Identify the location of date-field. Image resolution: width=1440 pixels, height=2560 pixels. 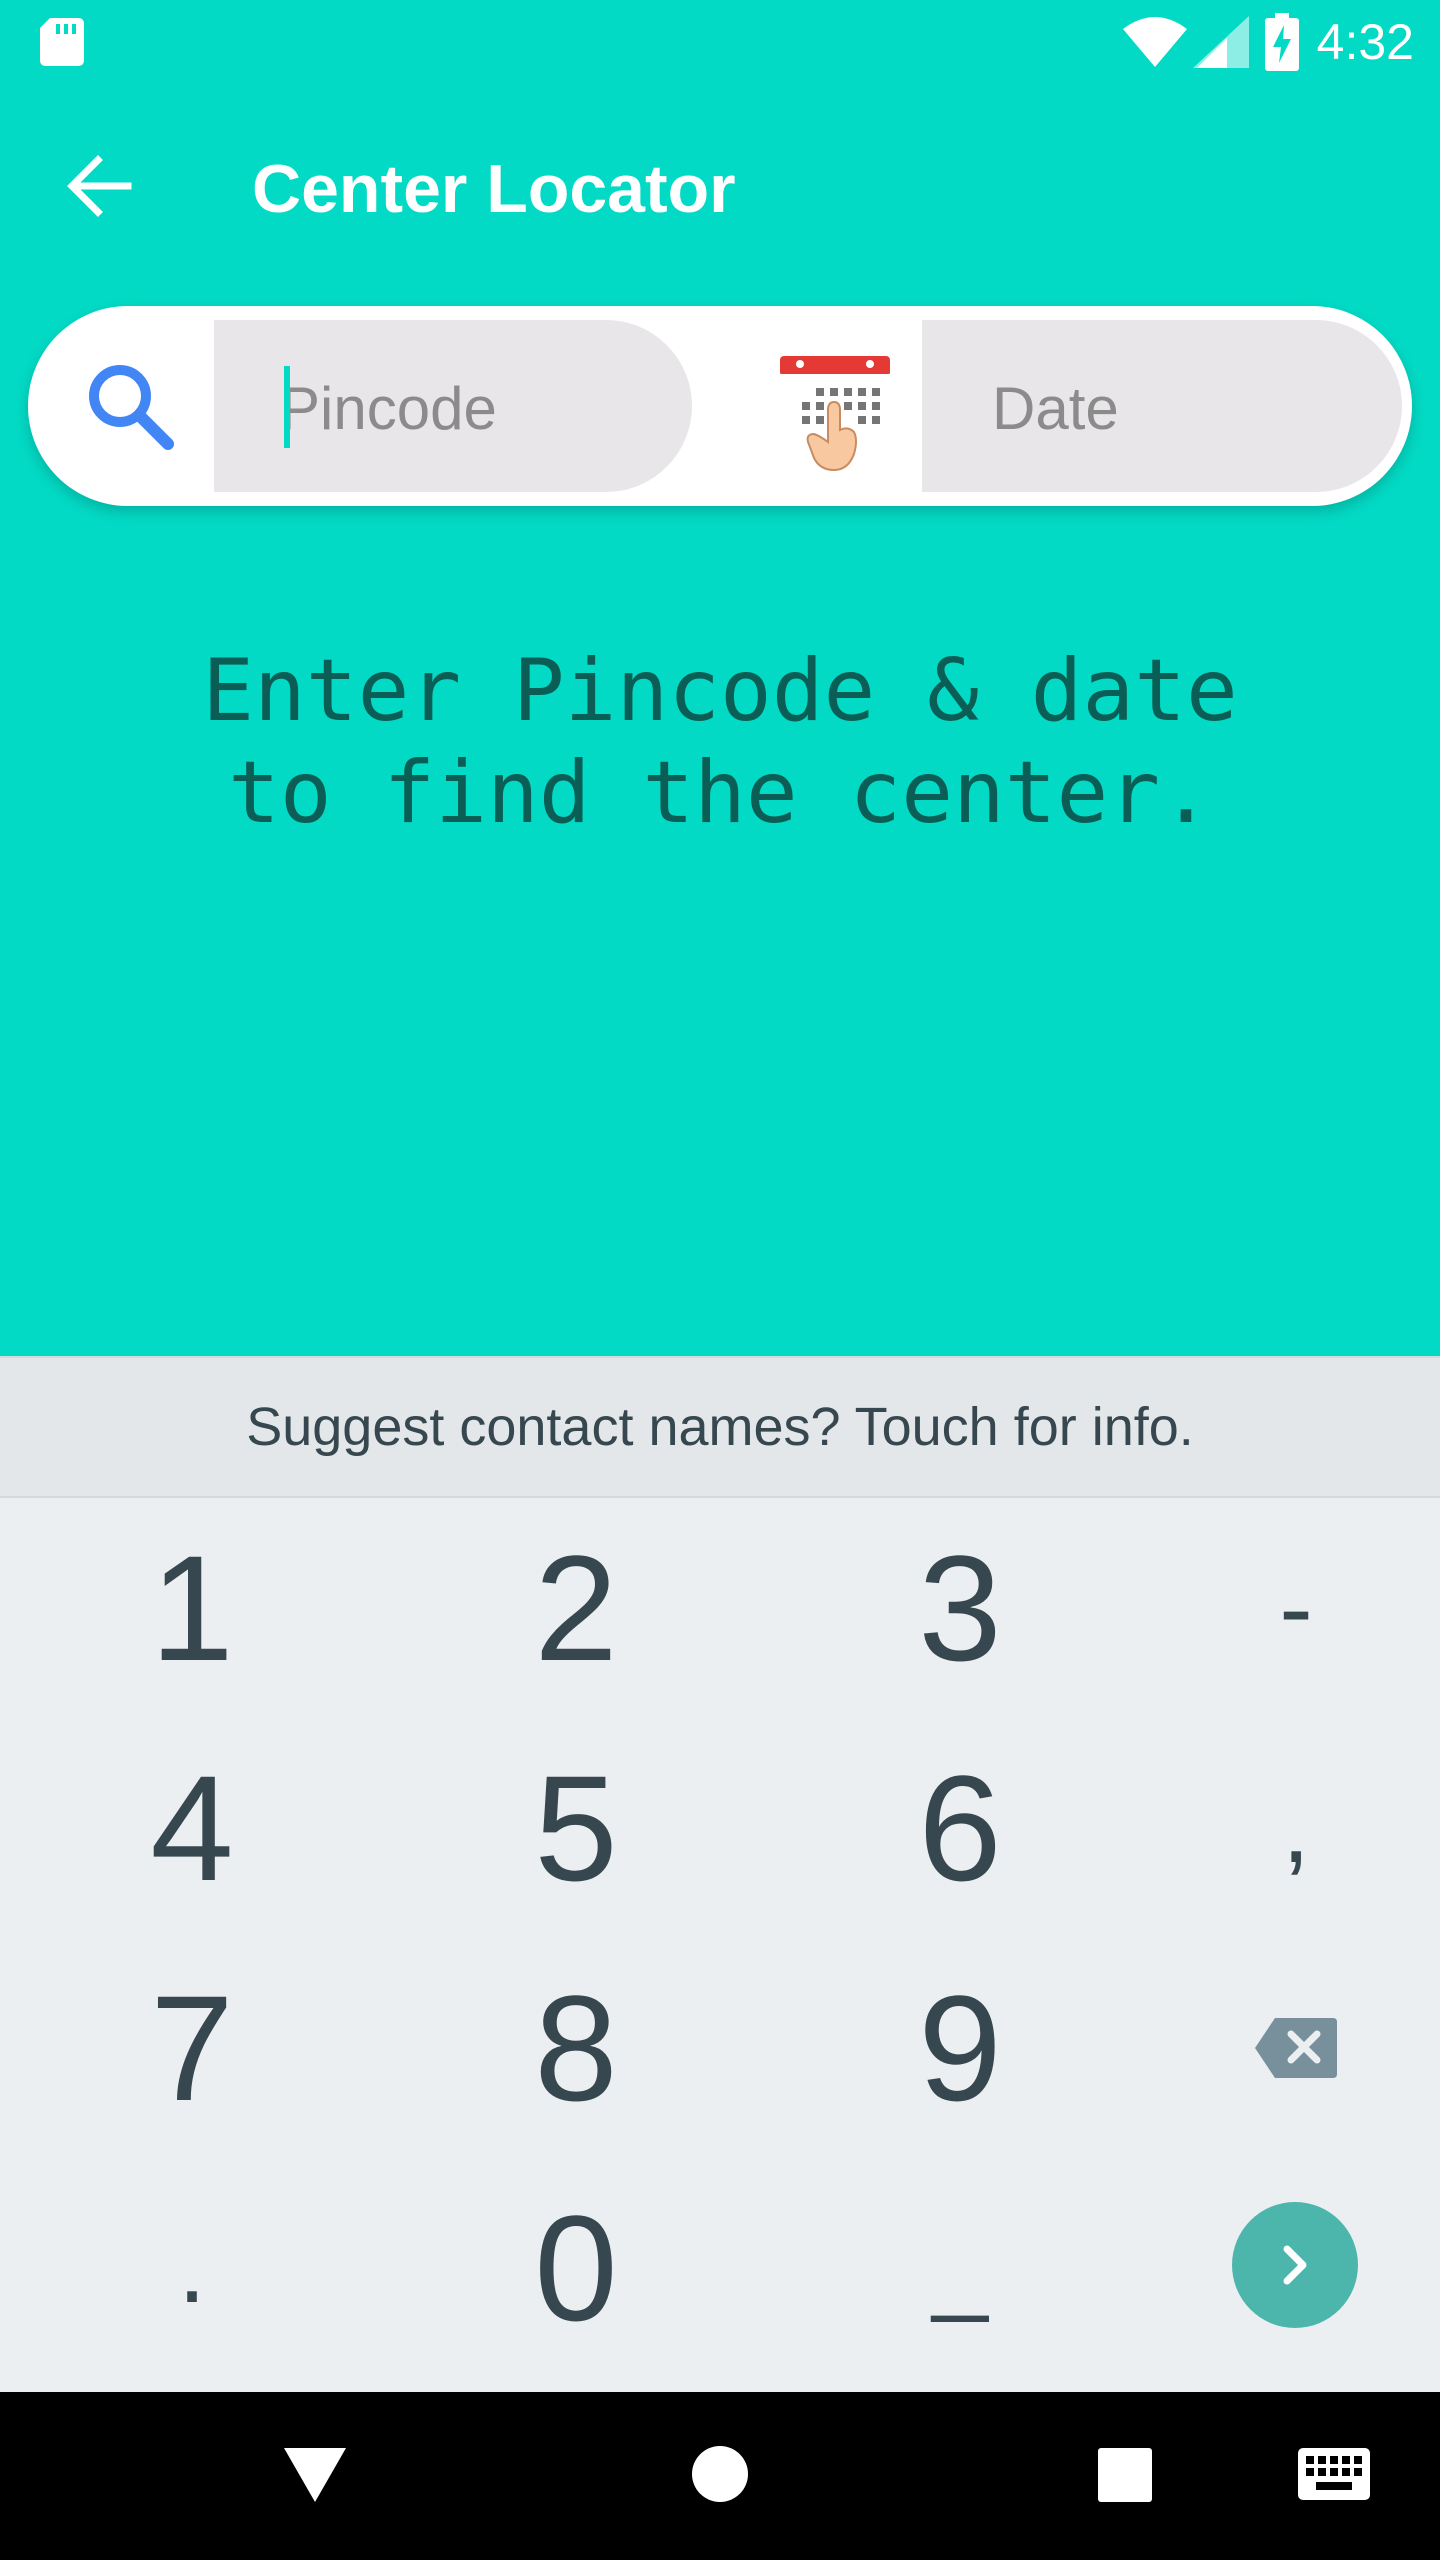
(1162, 406).